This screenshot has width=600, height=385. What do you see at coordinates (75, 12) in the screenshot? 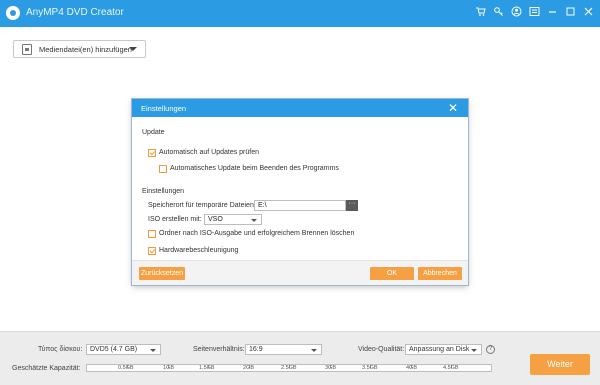
I see `app-title: AnyMP4 DVD Creator` at bounding box center [75, 12].